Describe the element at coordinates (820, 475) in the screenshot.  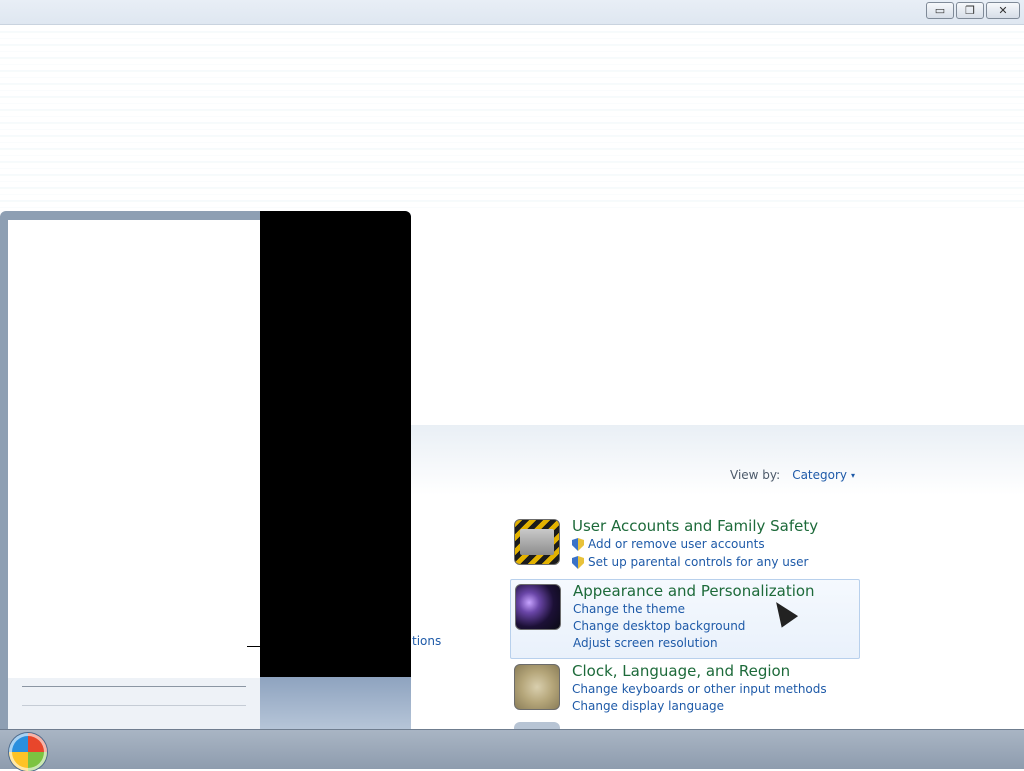
I see `view-by-value: Category` at that location.